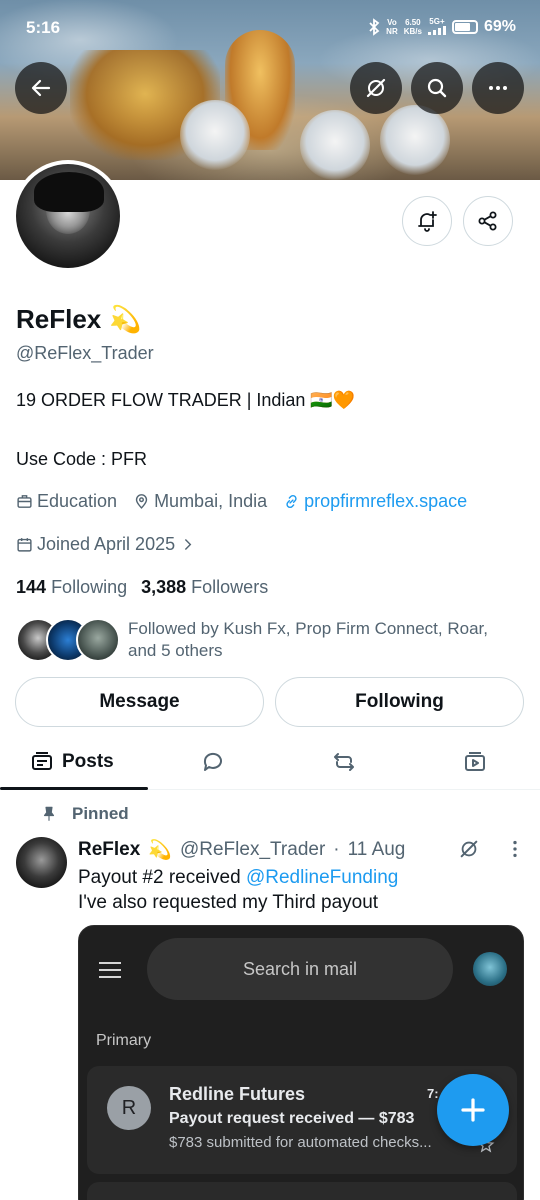 This screenshot has height=1200, width=540. Describe the element at coordinates (291, 501) in the screenshot. I see `link-icon` at that location.